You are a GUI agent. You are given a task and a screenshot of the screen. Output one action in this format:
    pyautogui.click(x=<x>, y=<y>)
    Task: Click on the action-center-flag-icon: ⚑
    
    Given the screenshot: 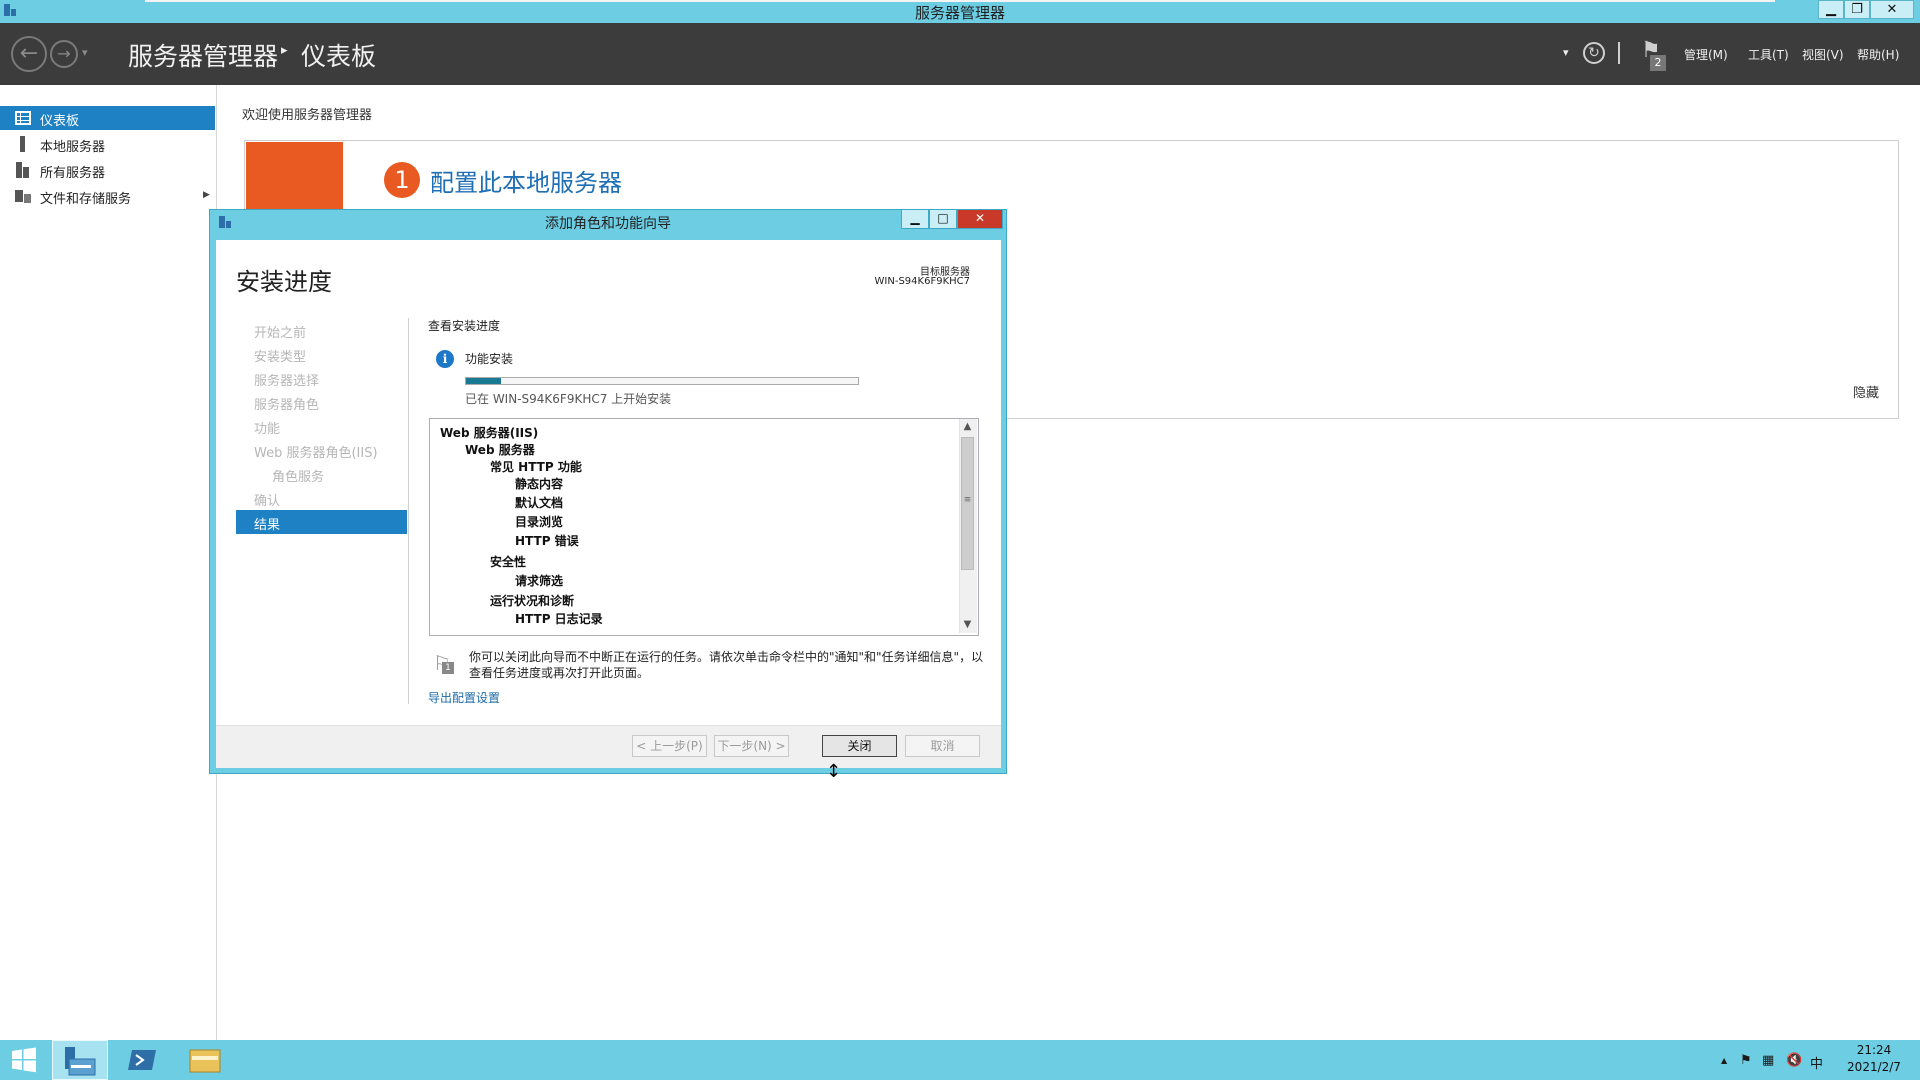 What is the action you would take?
    pyautogui.click(x=1746, y=1060)
    